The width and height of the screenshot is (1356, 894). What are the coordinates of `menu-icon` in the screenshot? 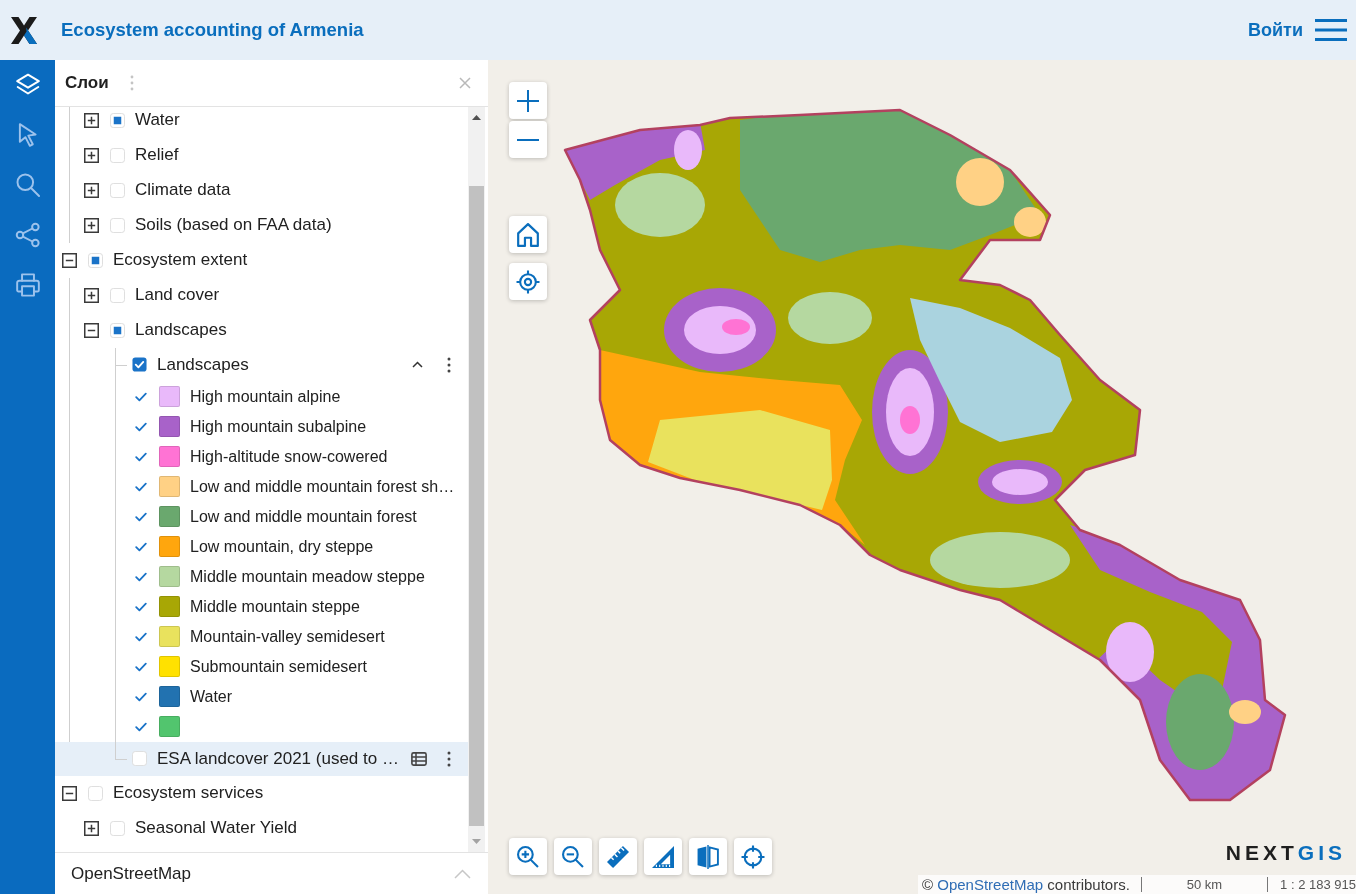 It's located at (1331, 30).